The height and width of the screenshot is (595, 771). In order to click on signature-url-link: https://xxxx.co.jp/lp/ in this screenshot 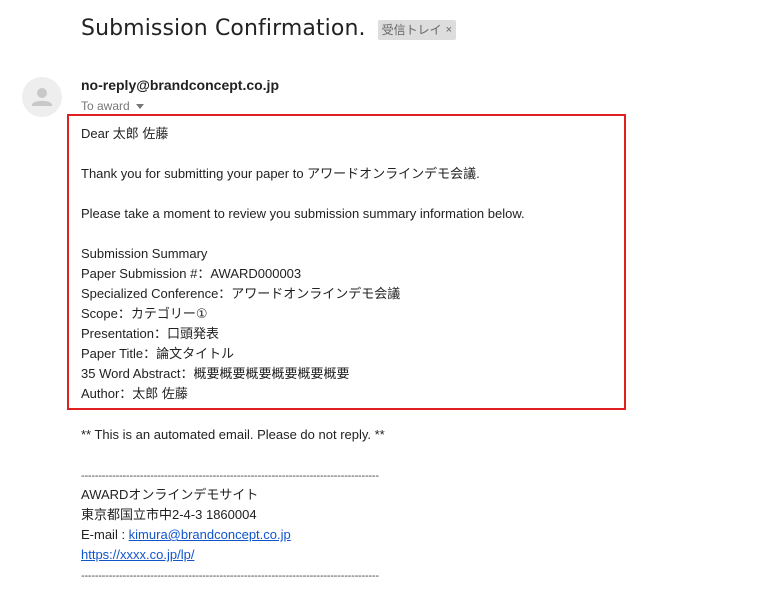, I will do `click(137, 554)`.